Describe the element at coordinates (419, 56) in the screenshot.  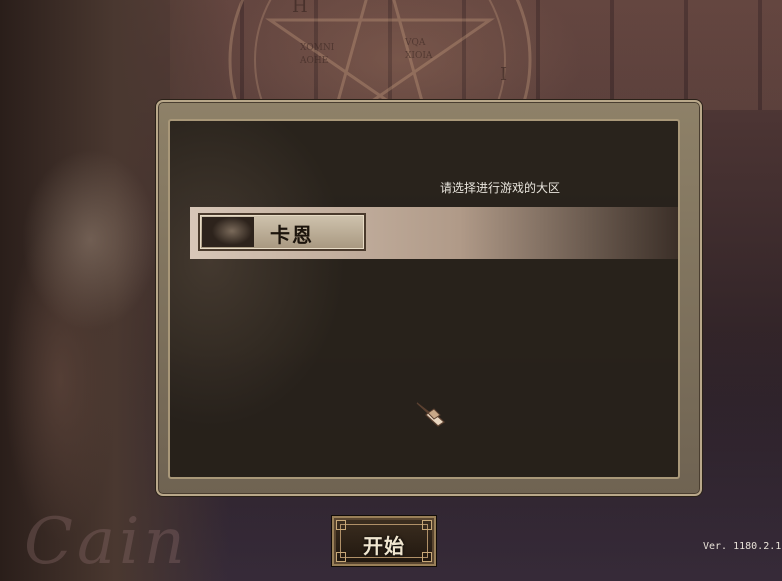
I see `circle-word: XIOIA` at that location.